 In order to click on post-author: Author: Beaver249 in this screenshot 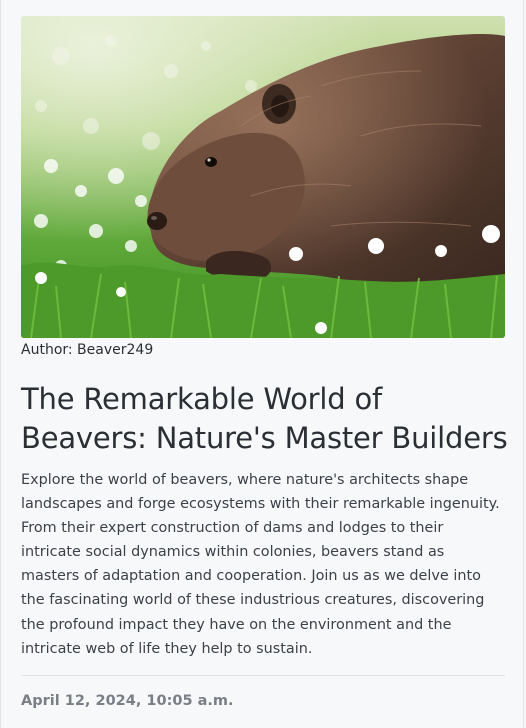, I will do `click(87, 350)`.